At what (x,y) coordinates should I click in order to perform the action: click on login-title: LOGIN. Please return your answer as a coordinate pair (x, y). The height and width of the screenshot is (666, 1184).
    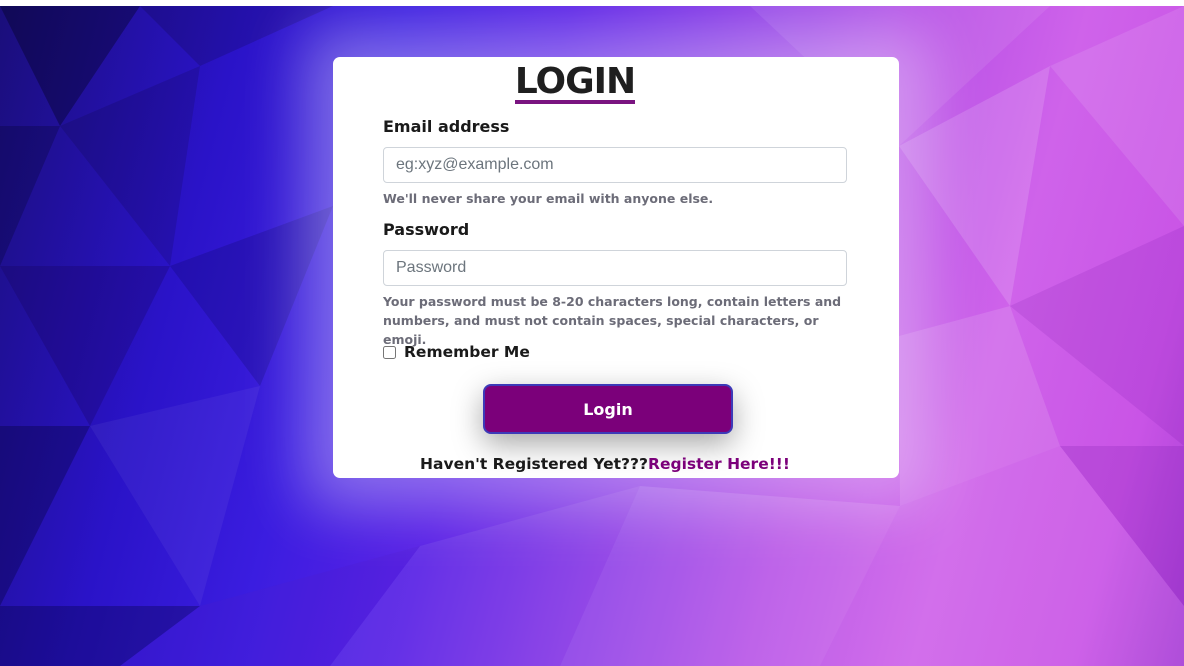
    Looking at the image, I should click on (575, 82).